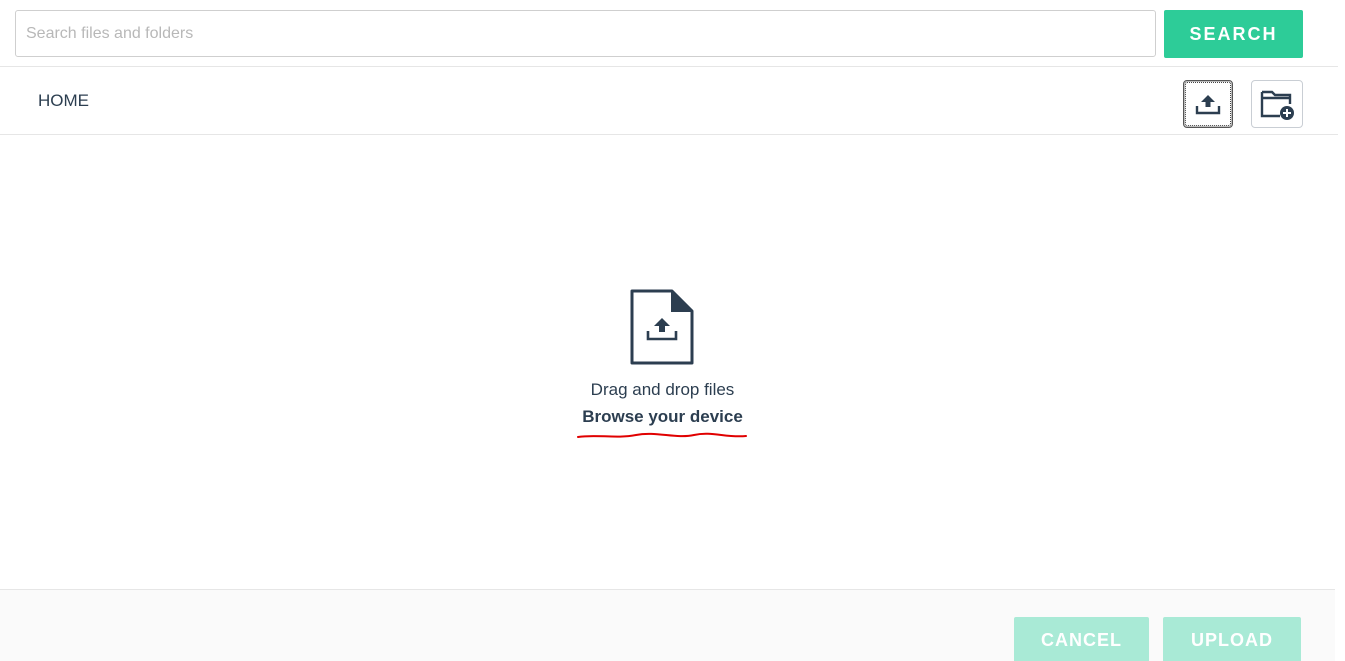  Describe the element at coordinates (662, 435) in the screenshot. I see `red-underline-annotation` at that location.